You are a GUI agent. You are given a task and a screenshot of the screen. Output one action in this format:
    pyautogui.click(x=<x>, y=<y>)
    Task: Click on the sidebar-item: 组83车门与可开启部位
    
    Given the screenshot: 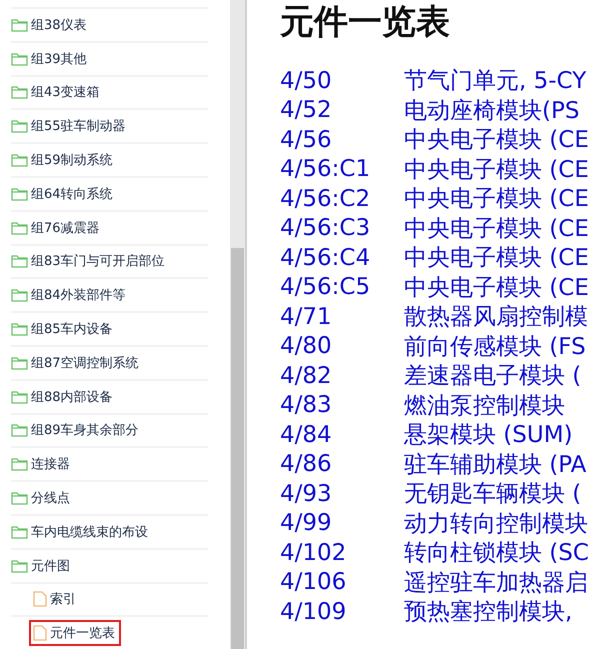 What is the action you would take?
    pyautogui.click(x=89, y=261)
    